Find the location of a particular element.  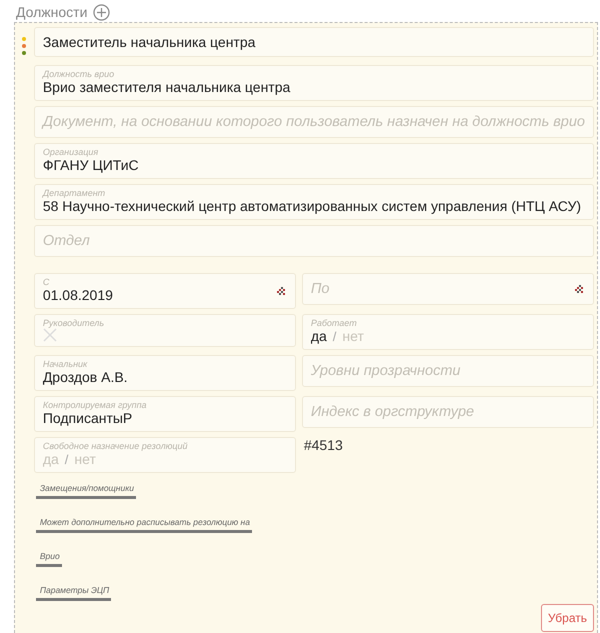

form-field: Департамент 58 Научно-технический центр автоматизированных систем управления (НТЦ АСУ) is located at coordinates (314, 202).